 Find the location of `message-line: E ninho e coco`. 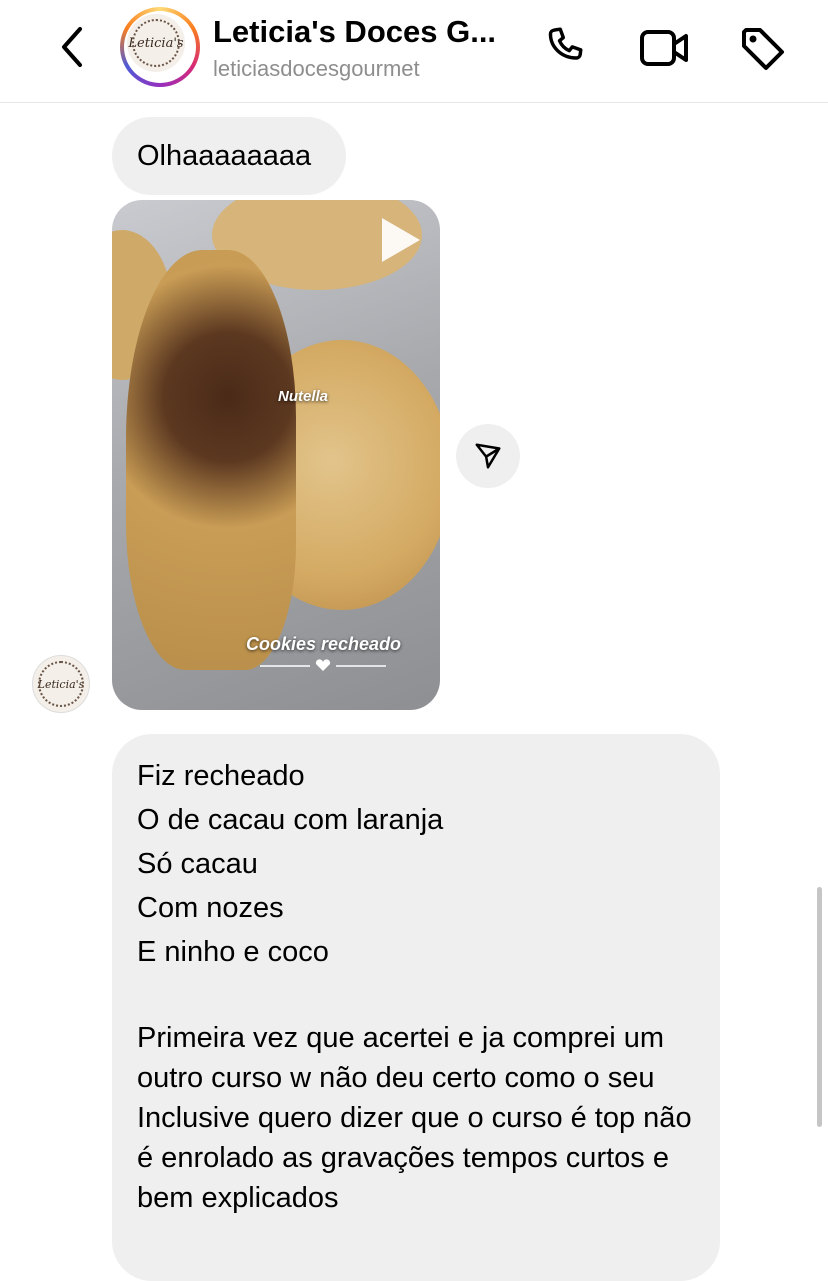

message-line: E ninho e coco is located at coordinates (233, 952).